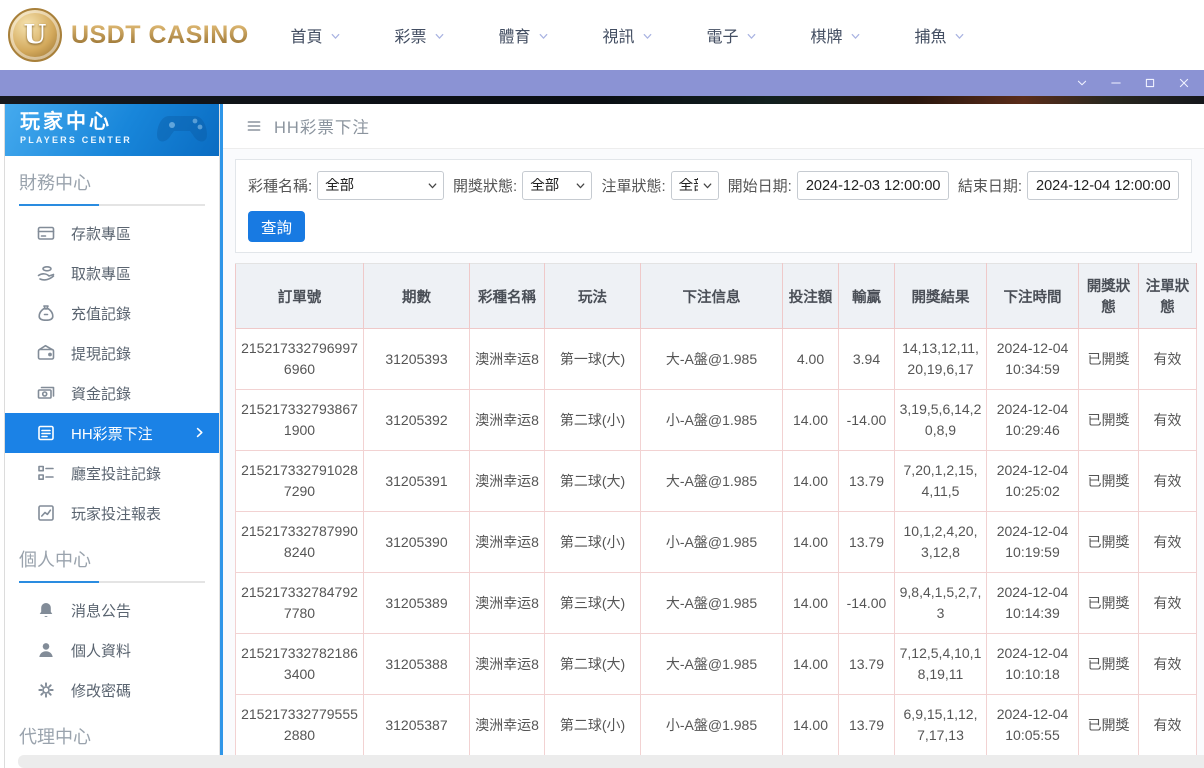 This screenshot has height=768, width=1204. What do you see at coordinates (1184, 83) in the screenshot?
I see `window-close-icon` at bounding box center [1184, 83].